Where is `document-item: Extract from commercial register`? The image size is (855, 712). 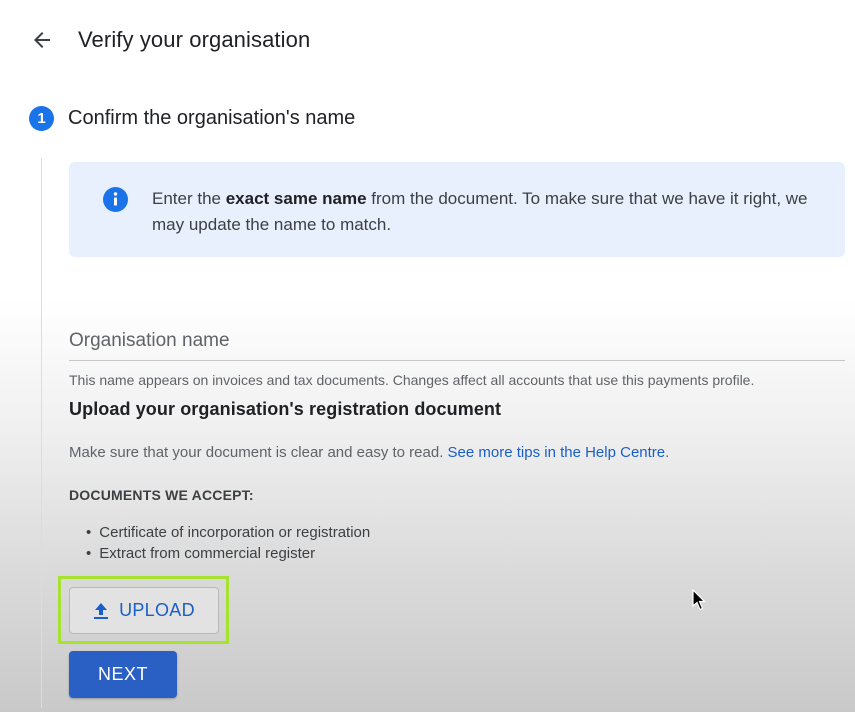
document-item: Extract from commercial register is located at coordinates (228, 553).